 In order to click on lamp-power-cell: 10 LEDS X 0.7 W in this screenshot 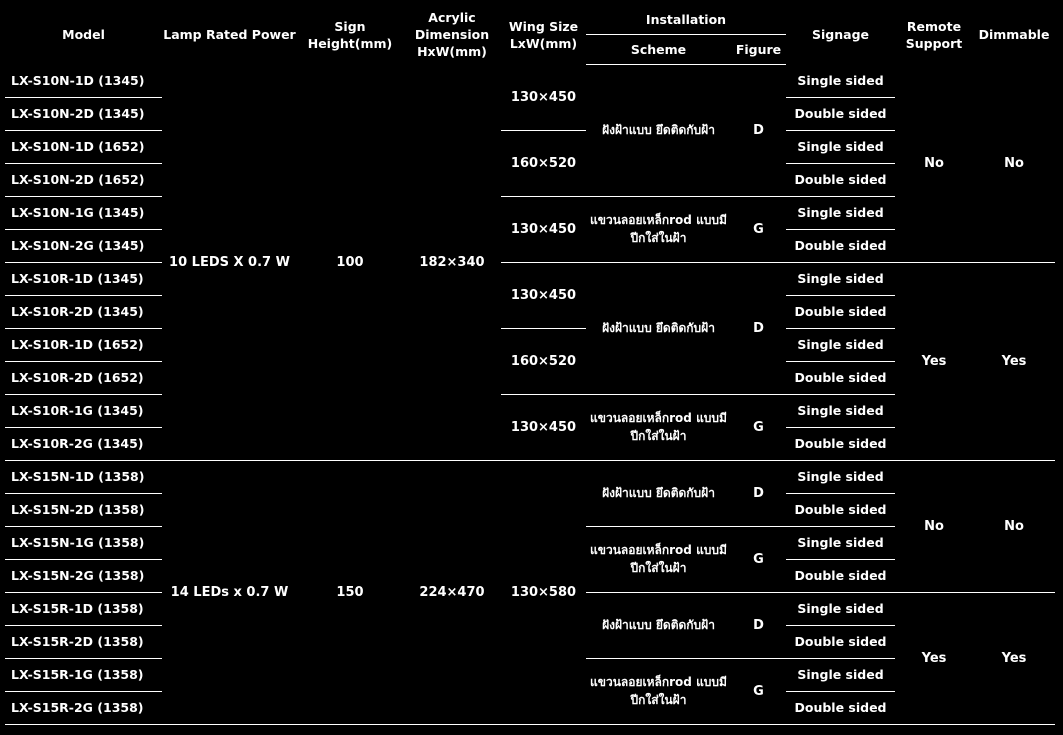, I will do `click(229, 262)`.